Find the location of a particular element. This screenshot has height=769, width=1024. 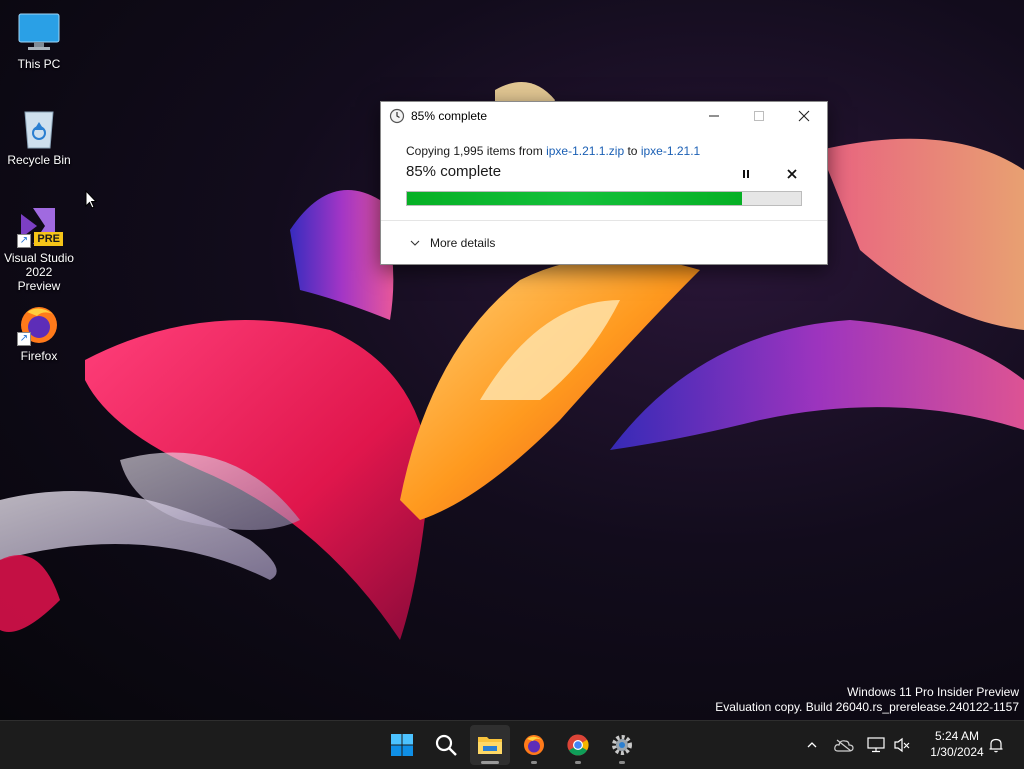

copy-prefix-text: Copying 1,995 items from is located at coordinates (474, 151).